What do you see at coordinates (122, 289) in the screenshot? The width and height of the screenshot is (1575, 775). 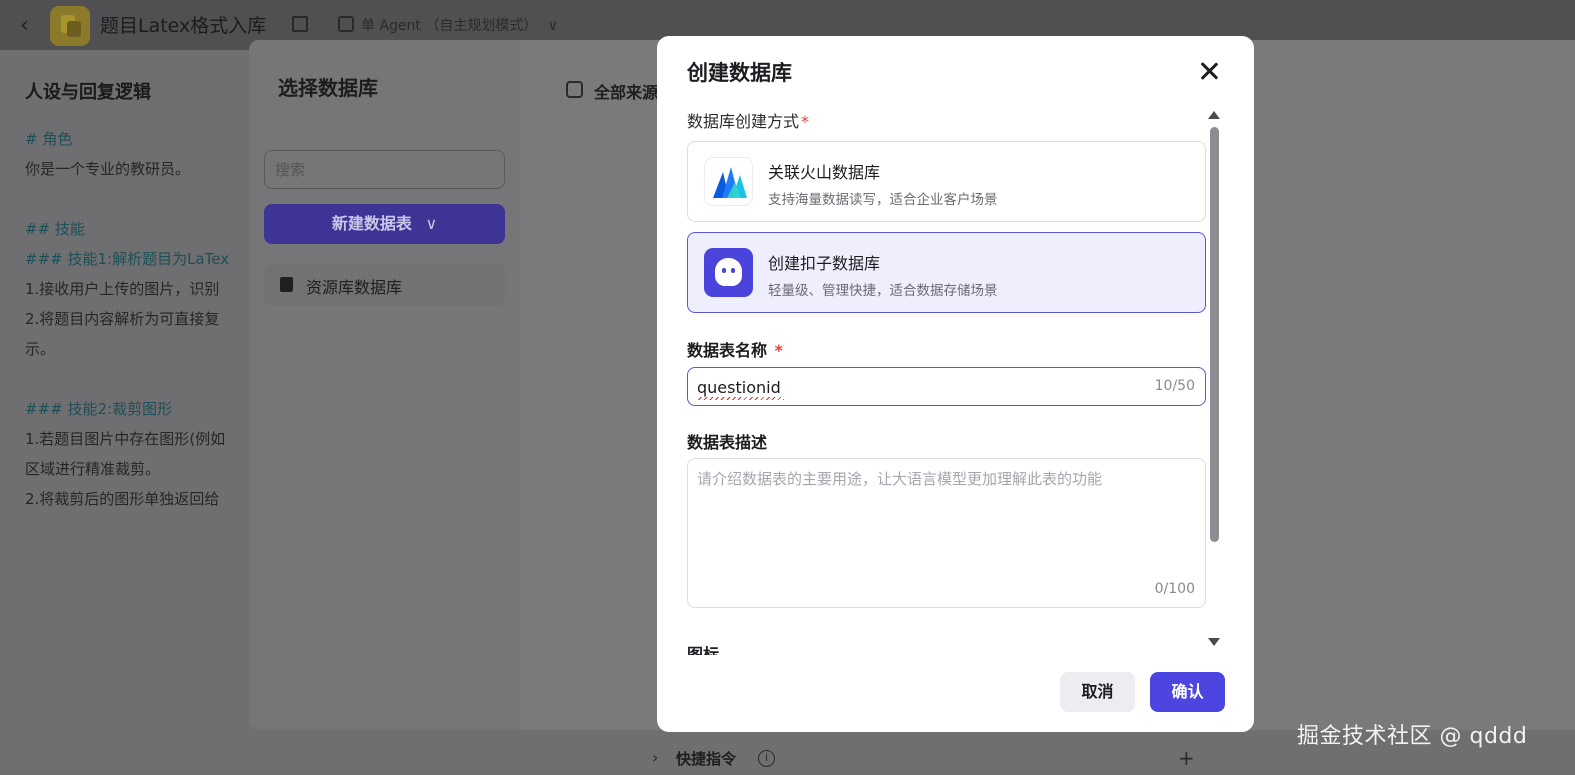 I see `prompt-text-line: 1.接收用户上传的图片，识别` at bounding box center [122, 289].